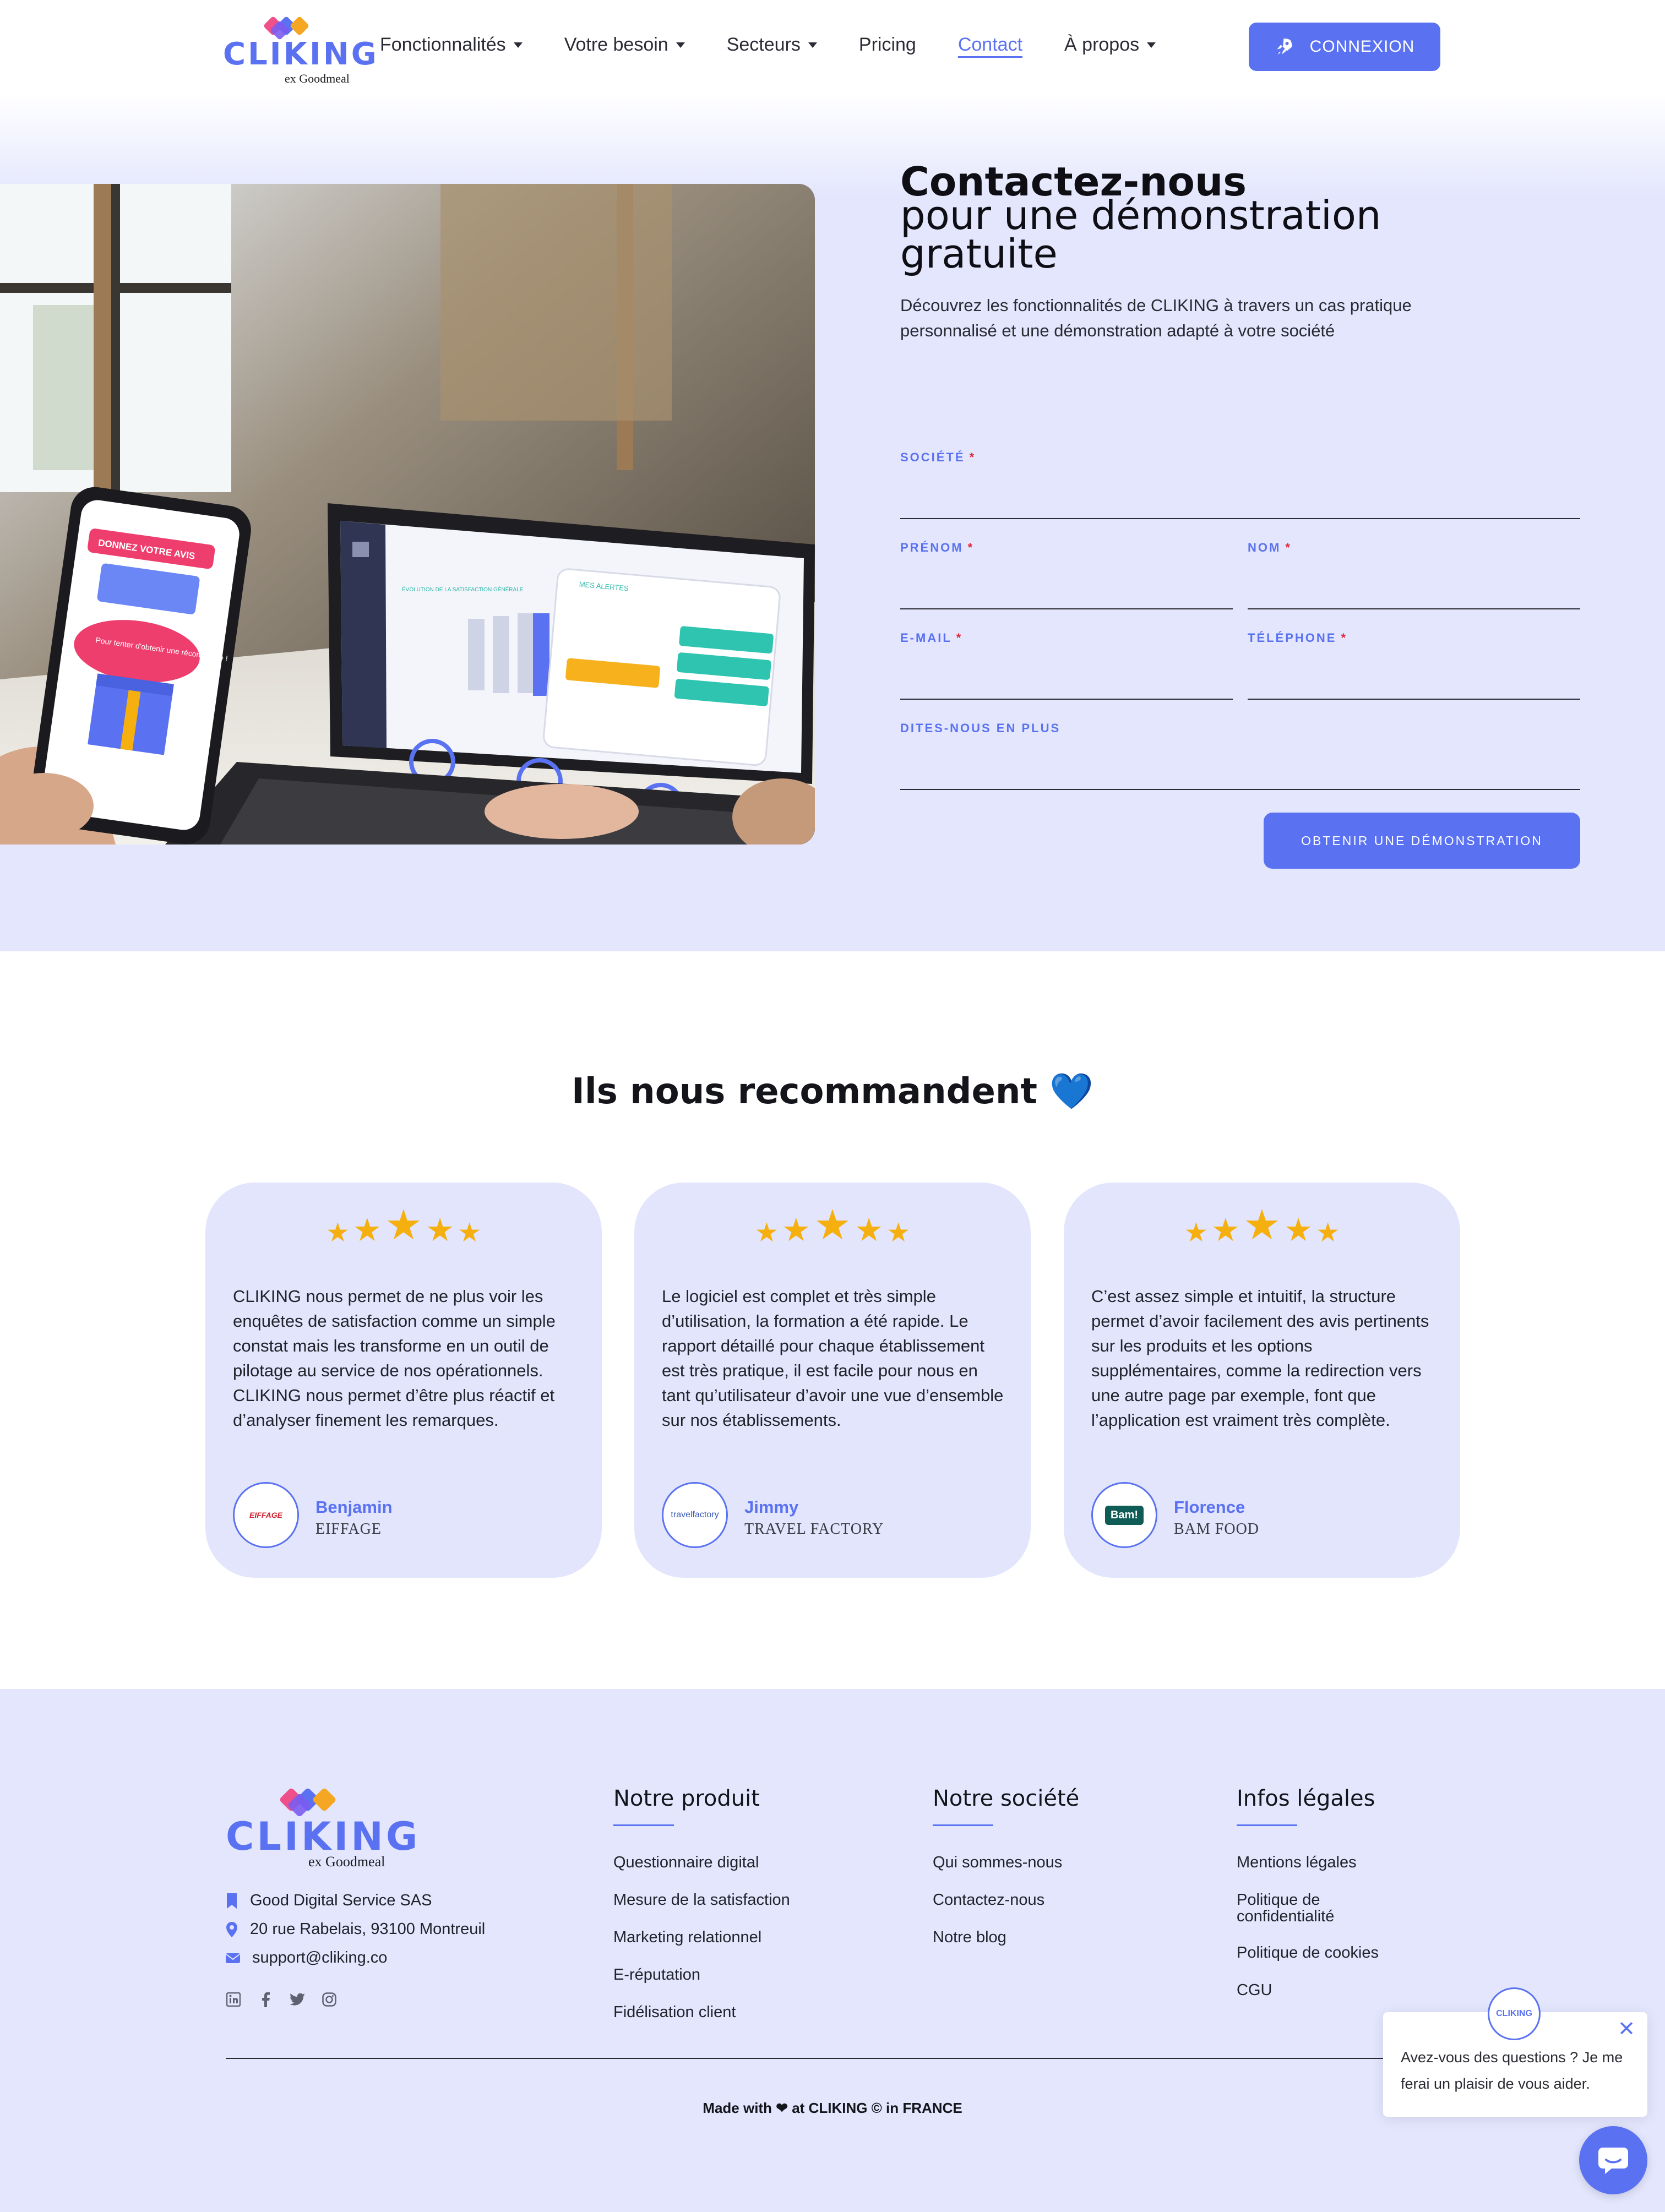 The image size is (1665, 2212). I want to click on footer-link: Politique de confidentialité, so click(1303, 1908).